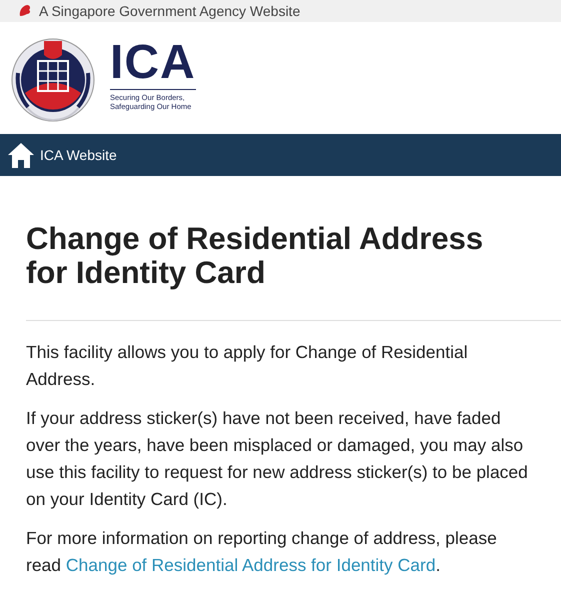 This screenshot has height=609, width=561. Describe the element at coordinates (62, 155) in the screenshot. I see `home-link: ICA Website` at that location.